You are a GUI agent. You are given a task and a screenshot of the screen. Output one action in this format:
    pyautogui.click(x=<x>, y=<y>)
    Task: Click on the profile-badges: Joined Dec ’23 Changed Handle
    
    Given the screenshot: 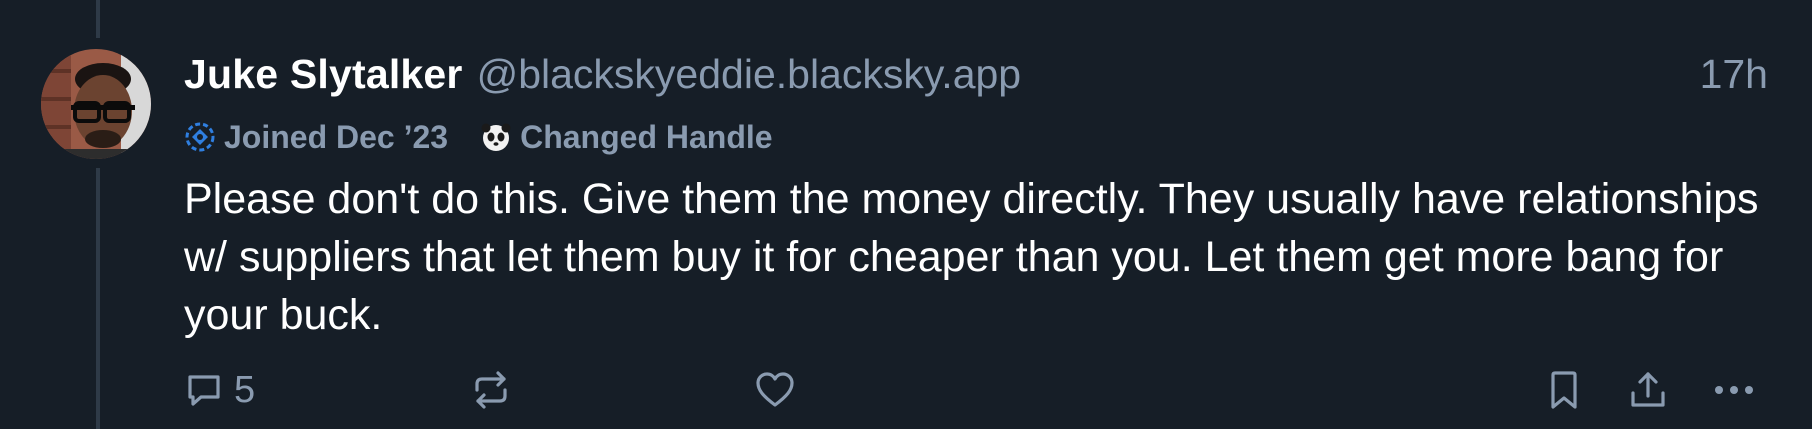 What is the action you would take?
    pyautogui.click(x=478, y=137)
    